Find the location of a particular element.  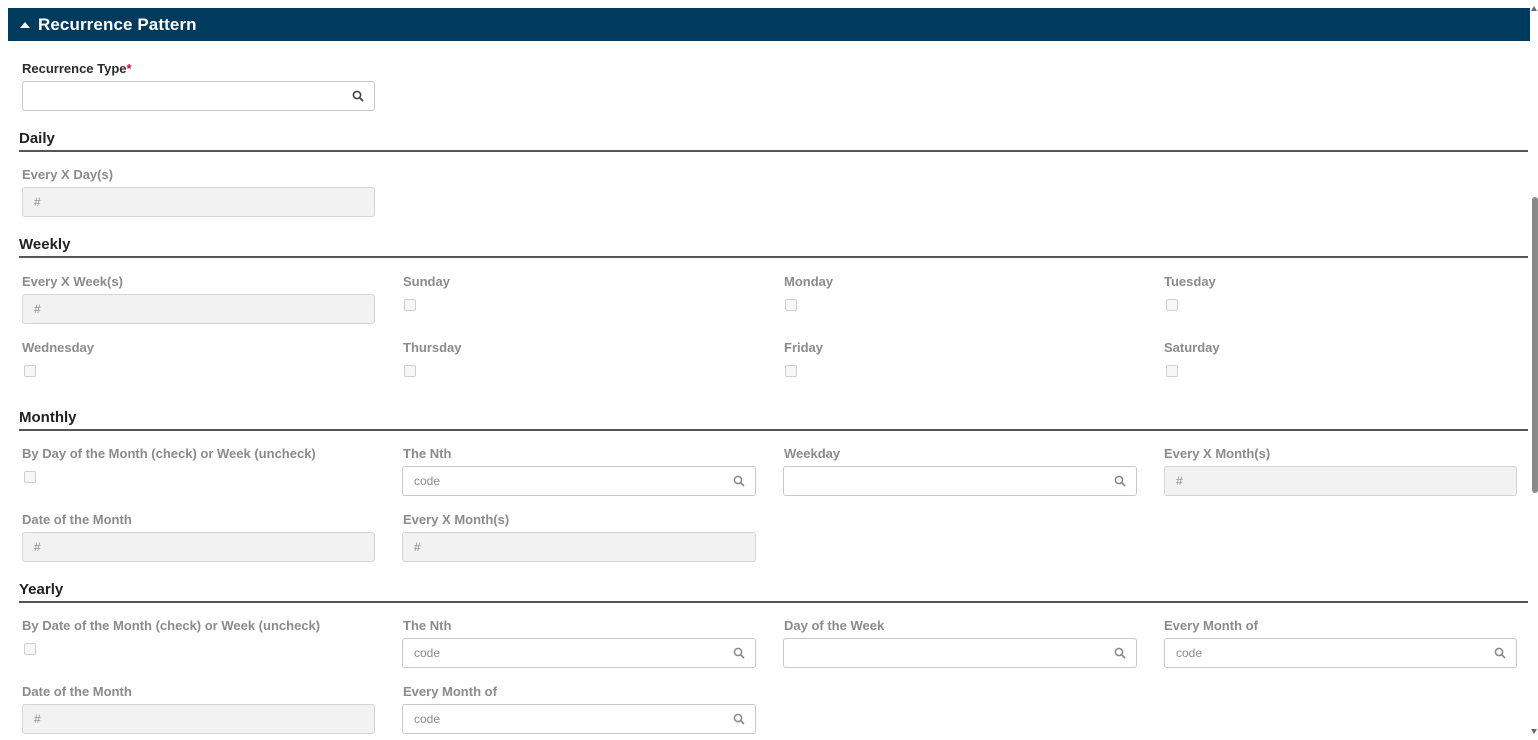

caret-up-icon is located at coordinates (25, 25).